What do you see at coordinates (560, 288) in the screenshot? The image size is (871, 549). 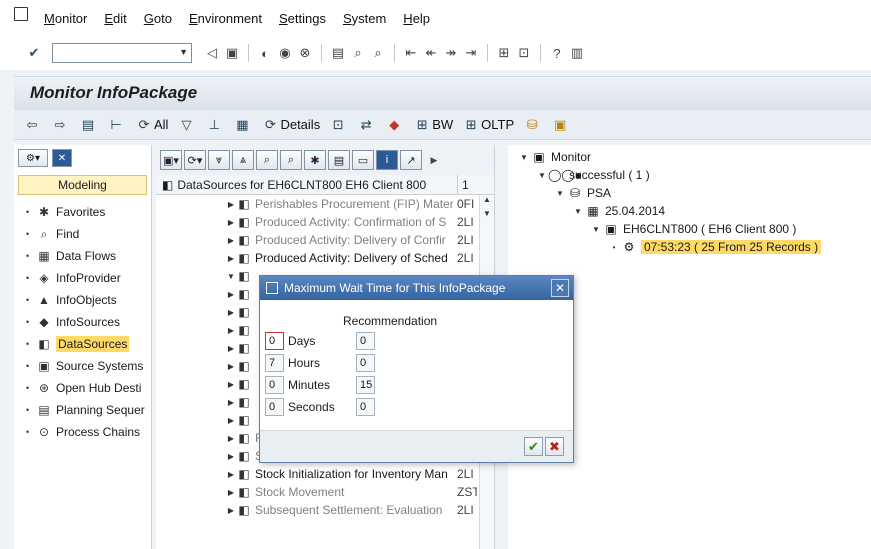 I see `close-icon: ✕` at bounding box center [560, 288].